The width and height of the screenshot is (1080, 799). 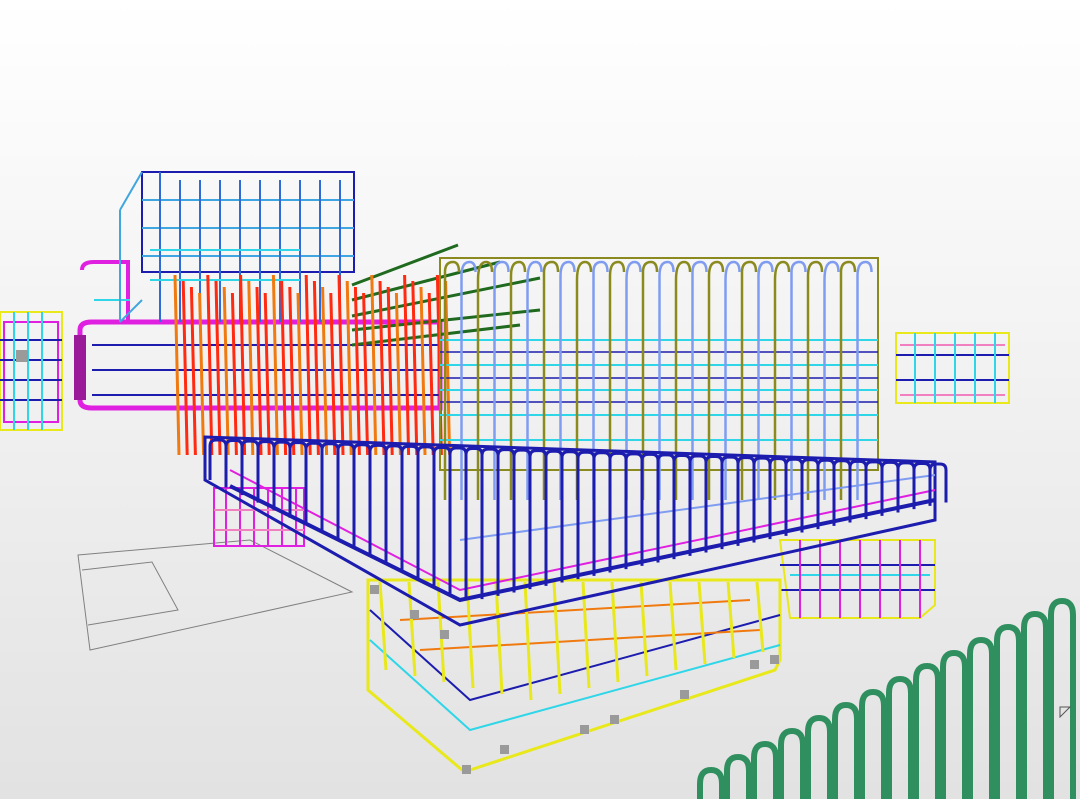 I want to click on upper-column-cage, so click(x=237, y=247).